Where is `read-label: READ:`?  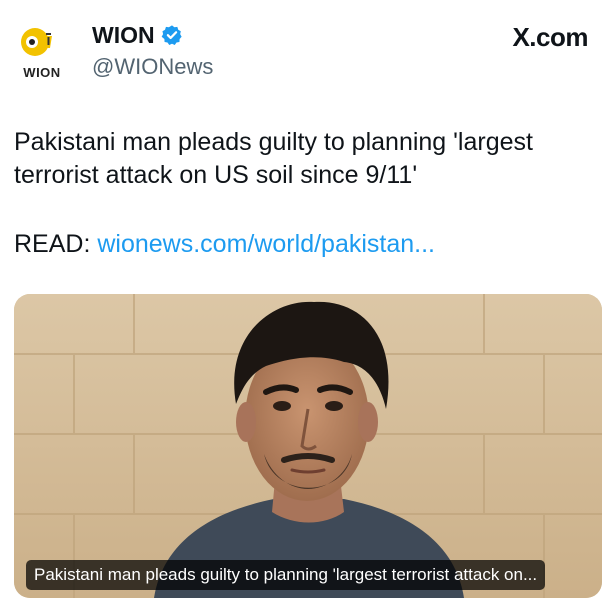 read-label: READ: is located at coordinates (52, 244).